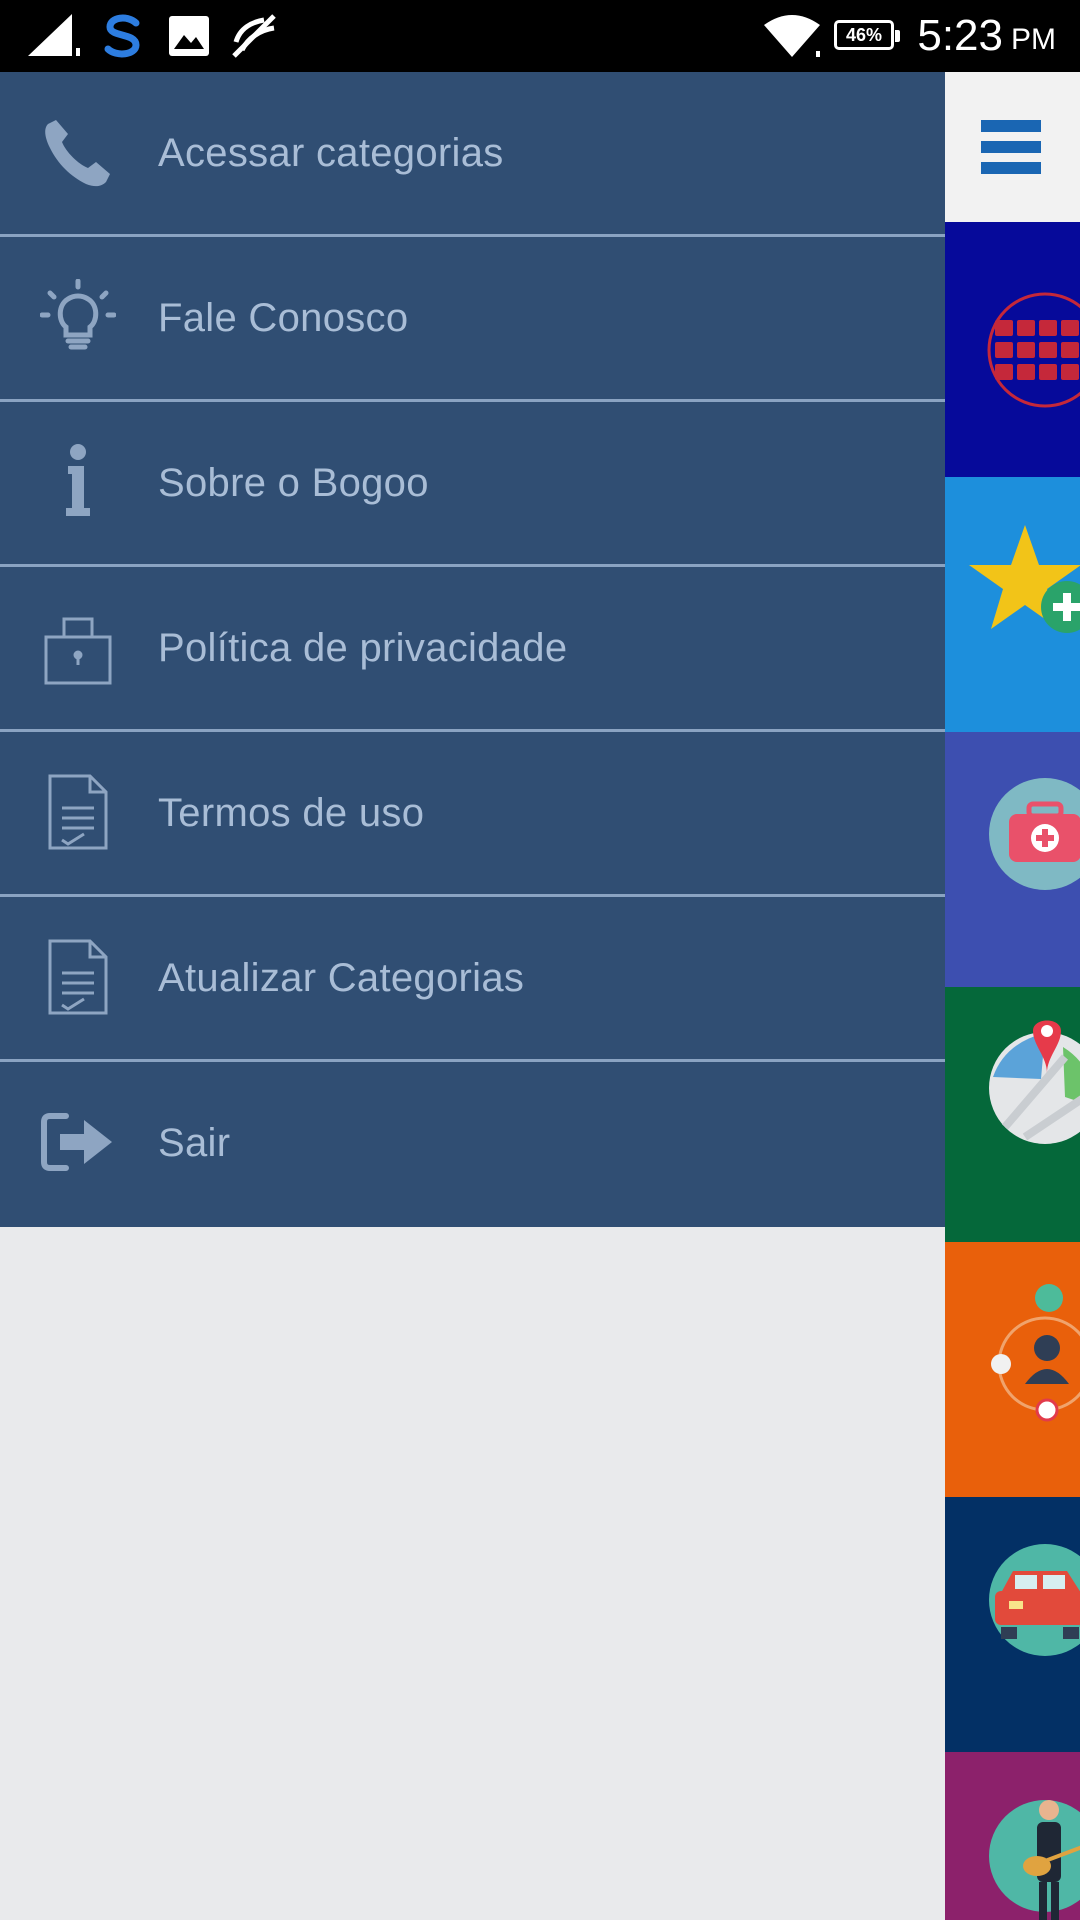 This screenshot has width=1080, height=1920. I want to click on menu-item-atualizar-categorias: Atualizar Categorias, so click(472, 979).